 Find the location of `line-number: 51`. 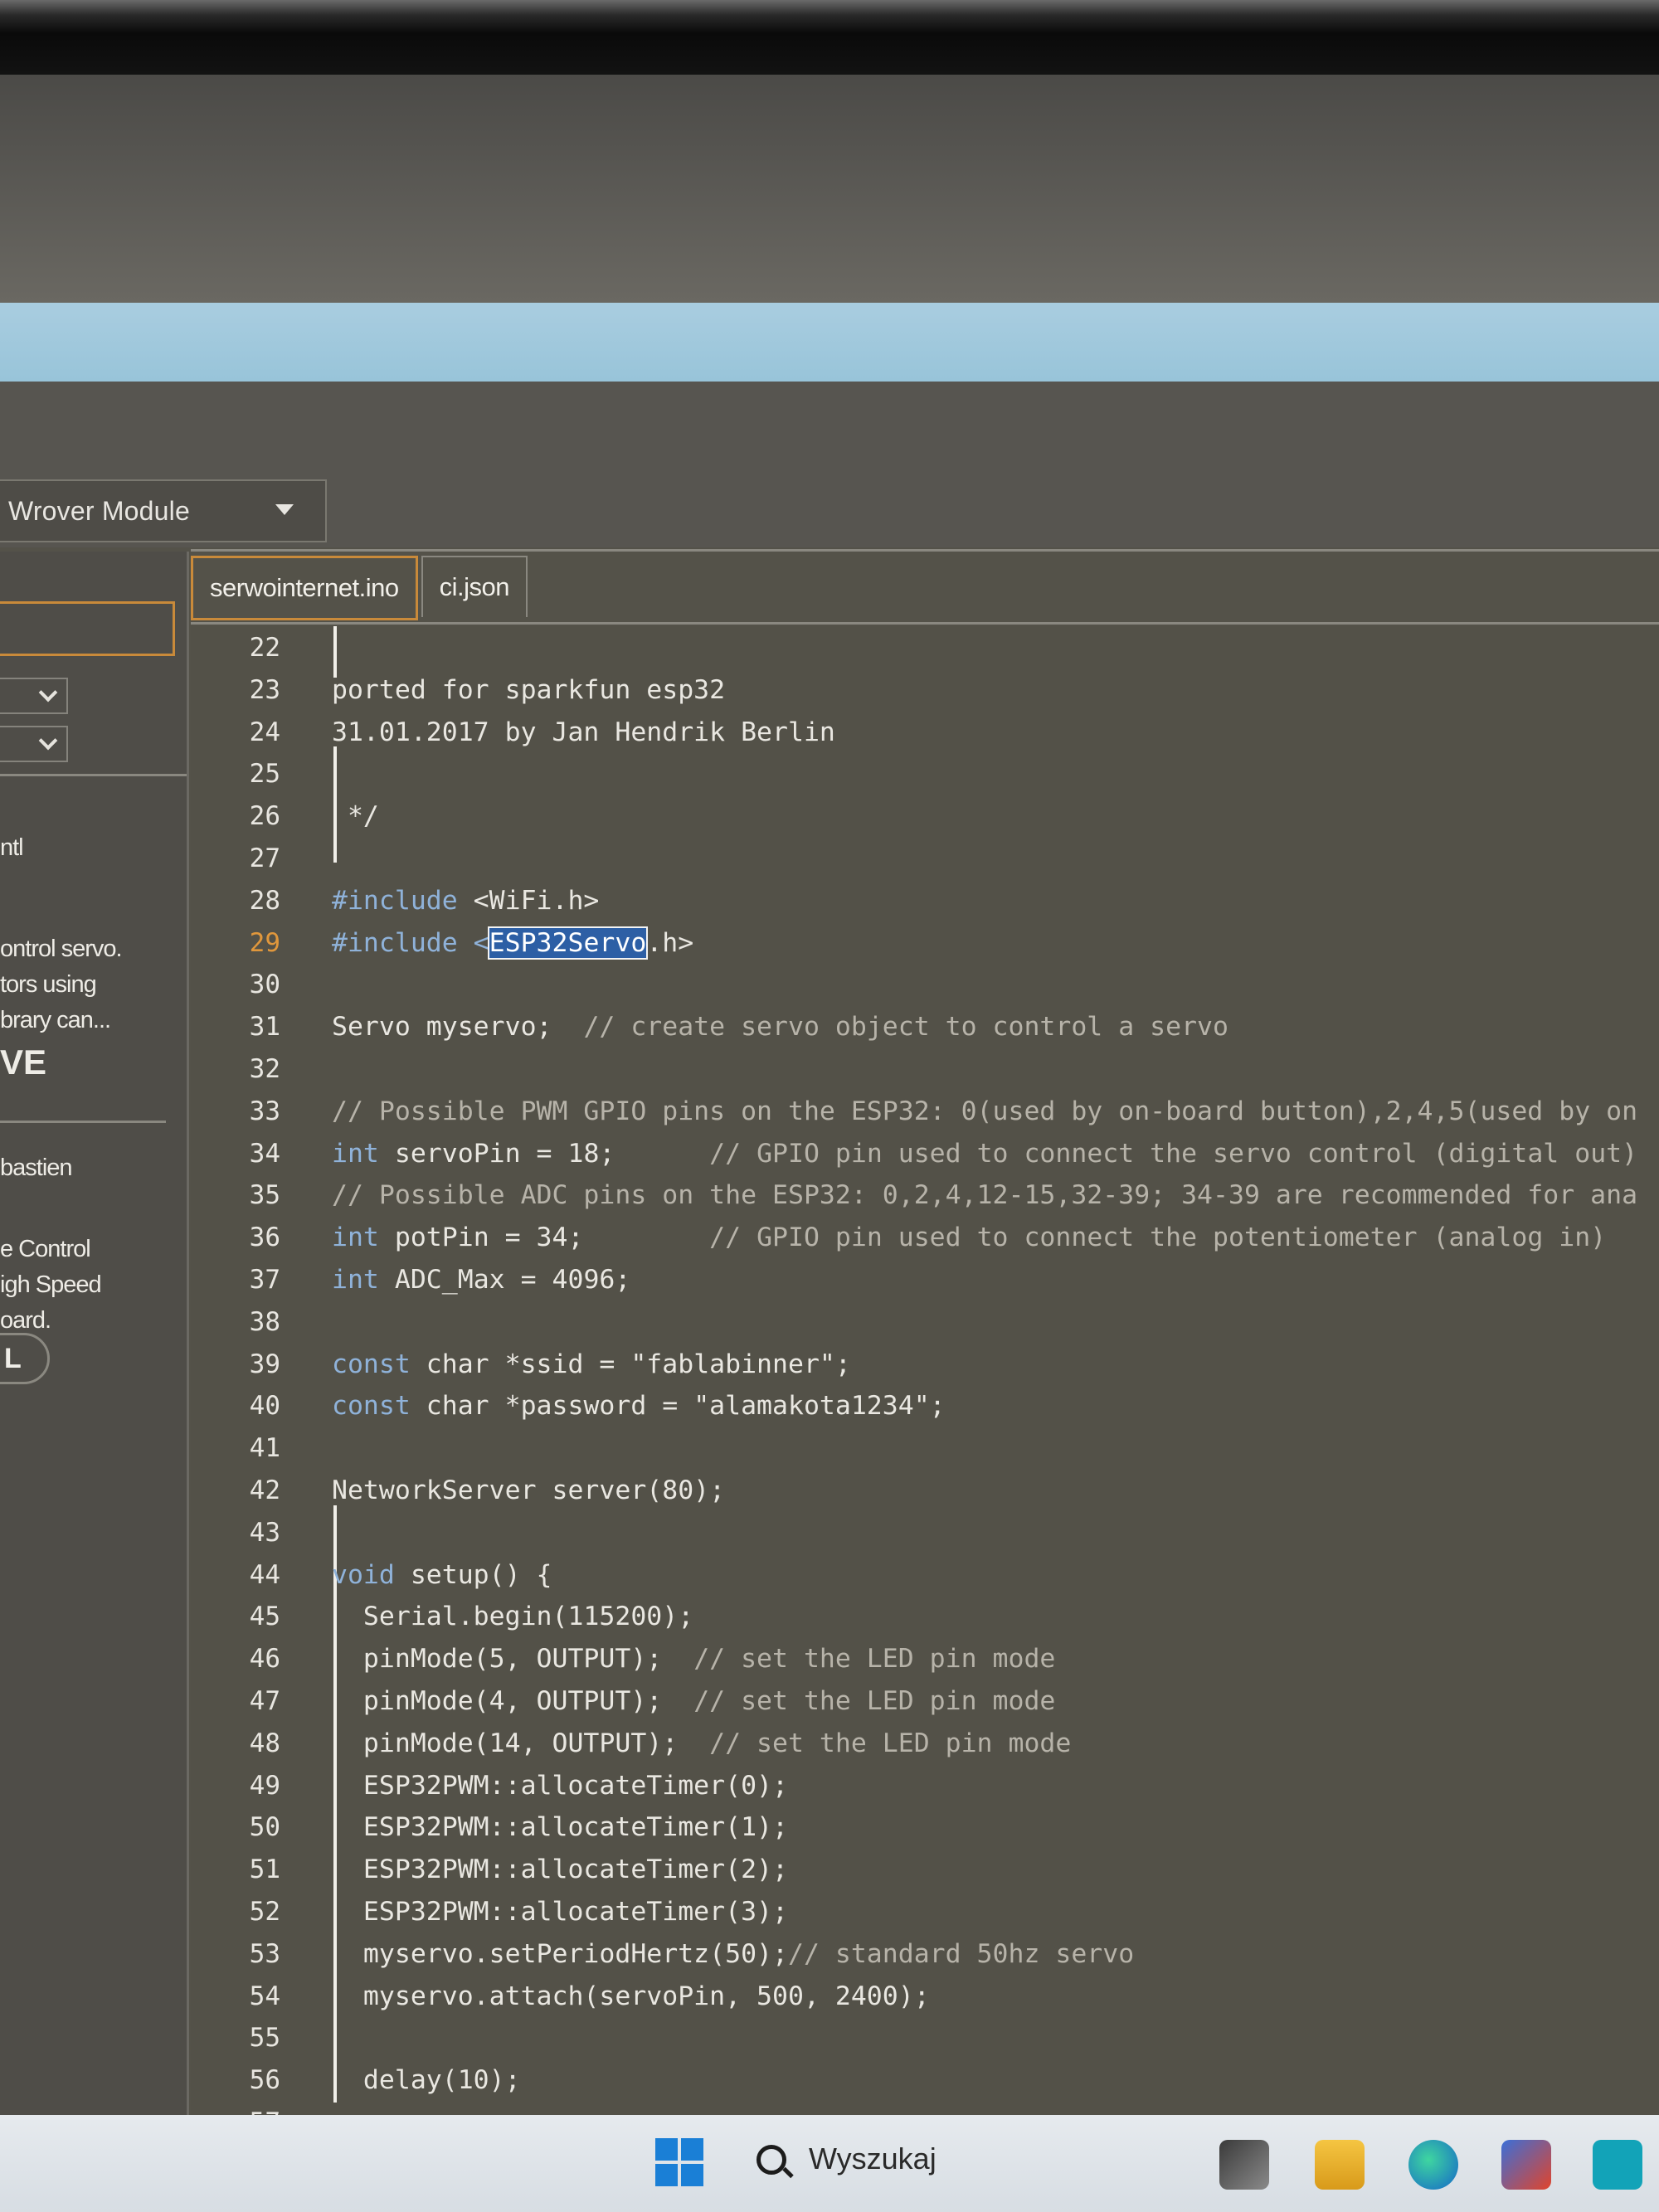

line-number: 51 is located at coordinates (264, 1870).